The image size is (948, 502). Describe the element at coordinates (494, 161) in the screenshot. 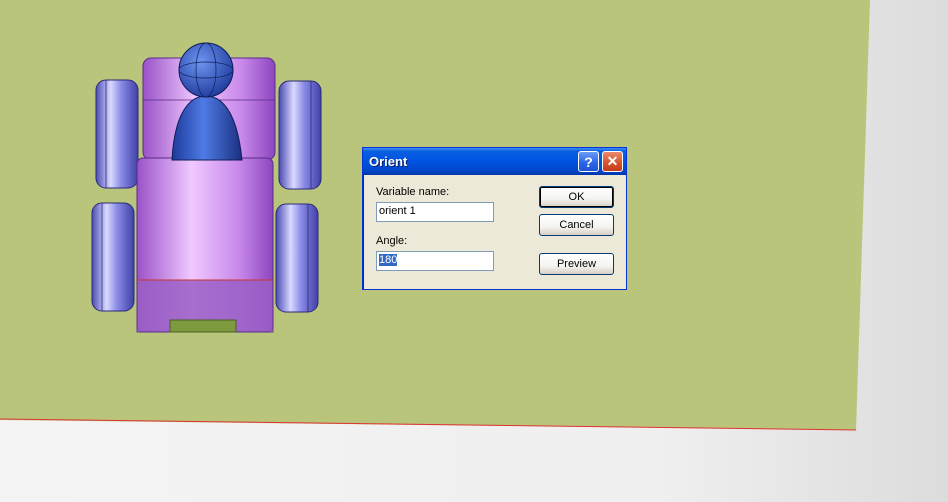

I see `dialog-titlebar: Orient ? ✕` at that location.